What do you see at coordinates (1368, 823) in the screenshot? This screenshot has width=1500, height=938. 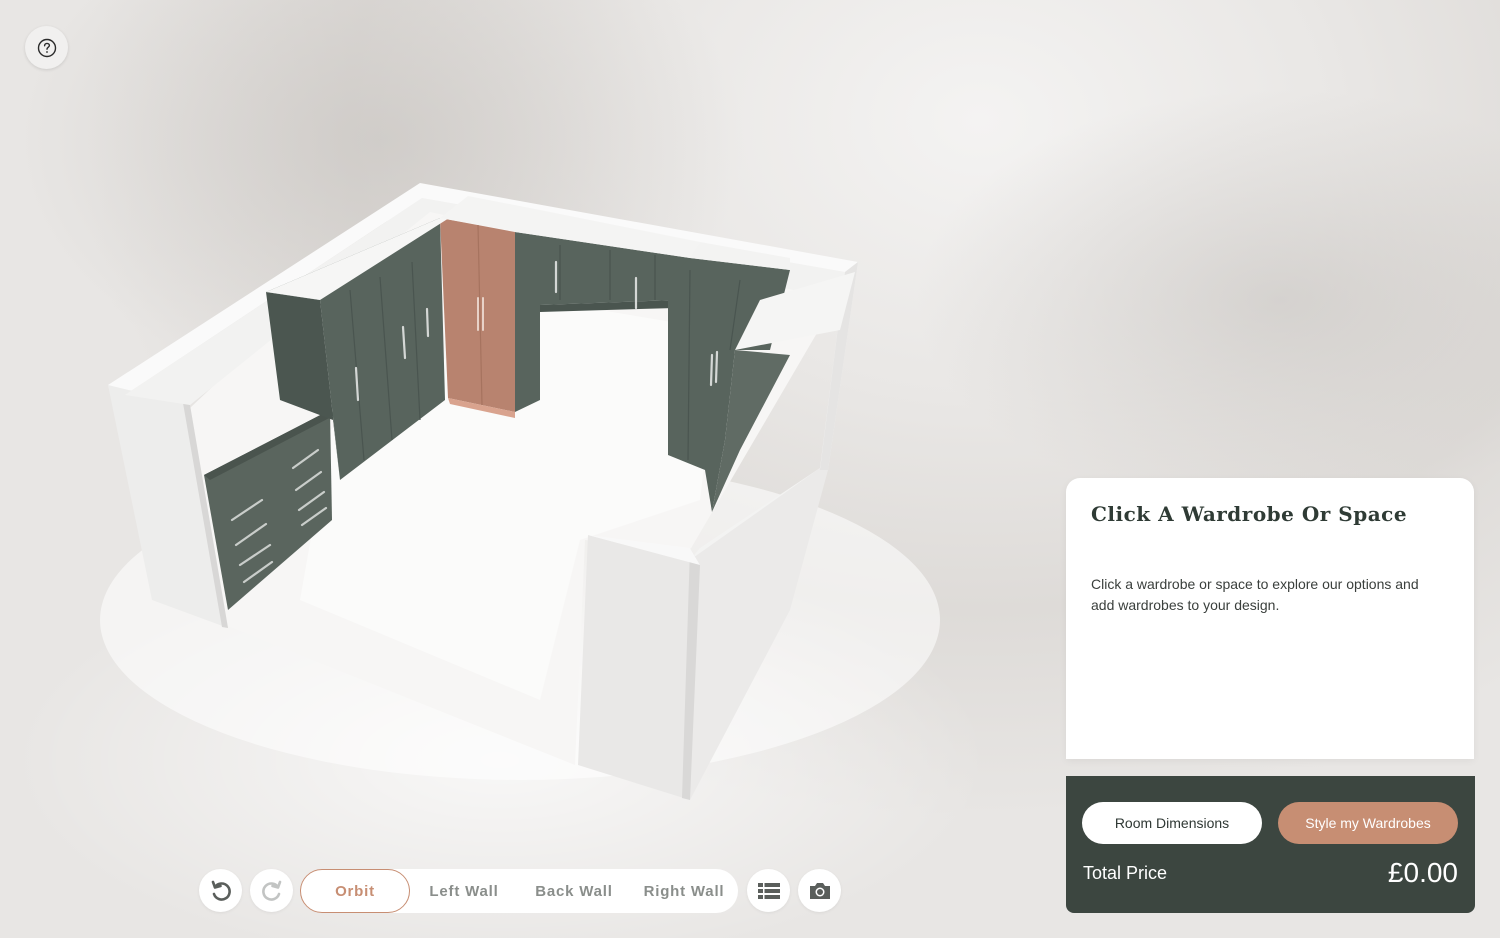 I see `style-wardrobes-button: Style my Wardrobes` at bounding box center [1368, 823].